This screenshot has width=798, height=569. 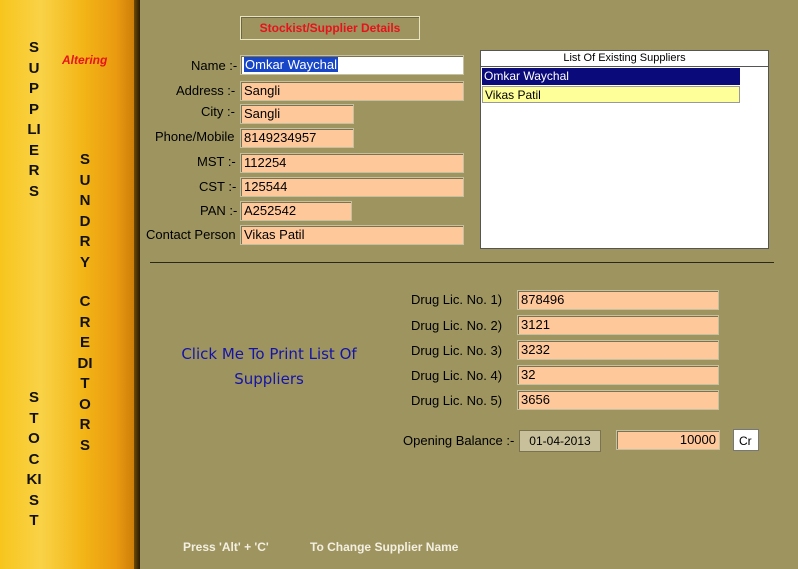 I want to click on name-value: Omkar Waychal, so click(x=291, y=64).